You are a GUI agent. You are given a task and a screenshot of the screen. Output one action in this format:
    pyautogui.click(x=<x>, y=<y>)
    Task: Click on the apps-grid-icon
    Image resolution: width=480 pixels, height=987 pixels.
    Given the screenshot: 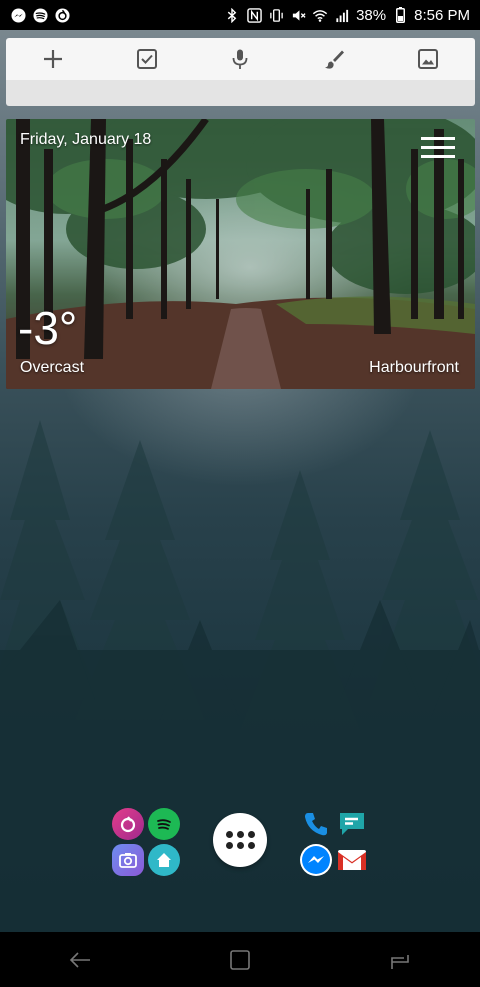 What is the action you would take?
    pyautogui.click(x=240, y=840)
    